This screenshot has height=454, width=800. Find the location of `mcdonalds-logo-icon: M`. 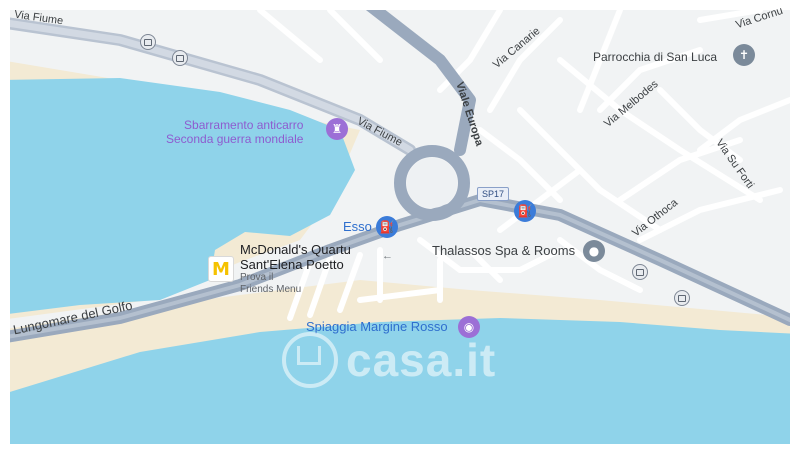

mcdonalds-logo-icon: M is located at coordinates (221, 269).